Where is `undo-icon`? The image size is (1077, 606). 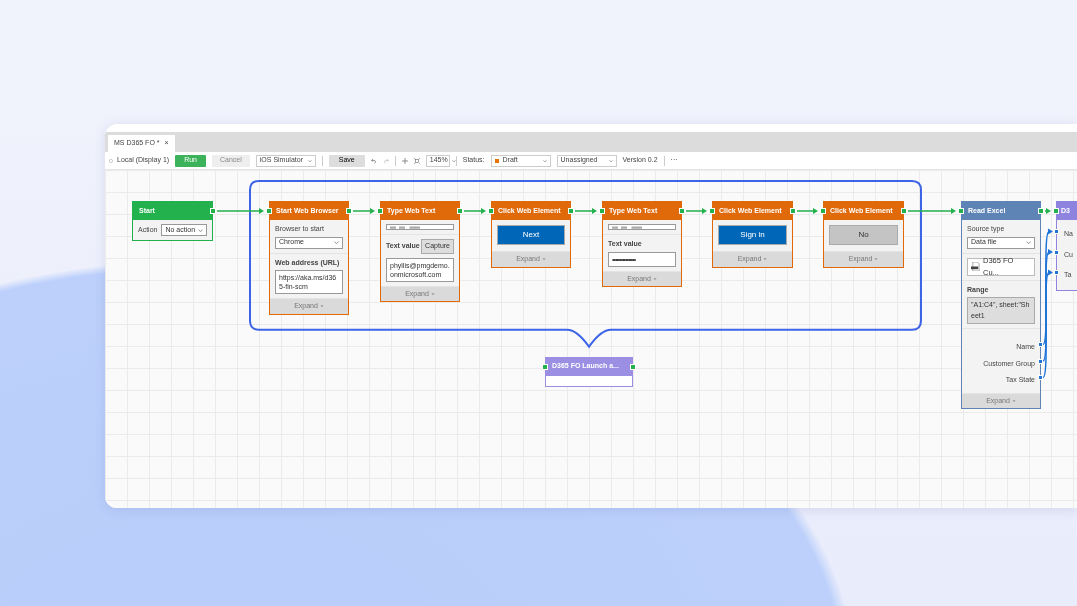 undo-icon is located at coordinates (373, 160).